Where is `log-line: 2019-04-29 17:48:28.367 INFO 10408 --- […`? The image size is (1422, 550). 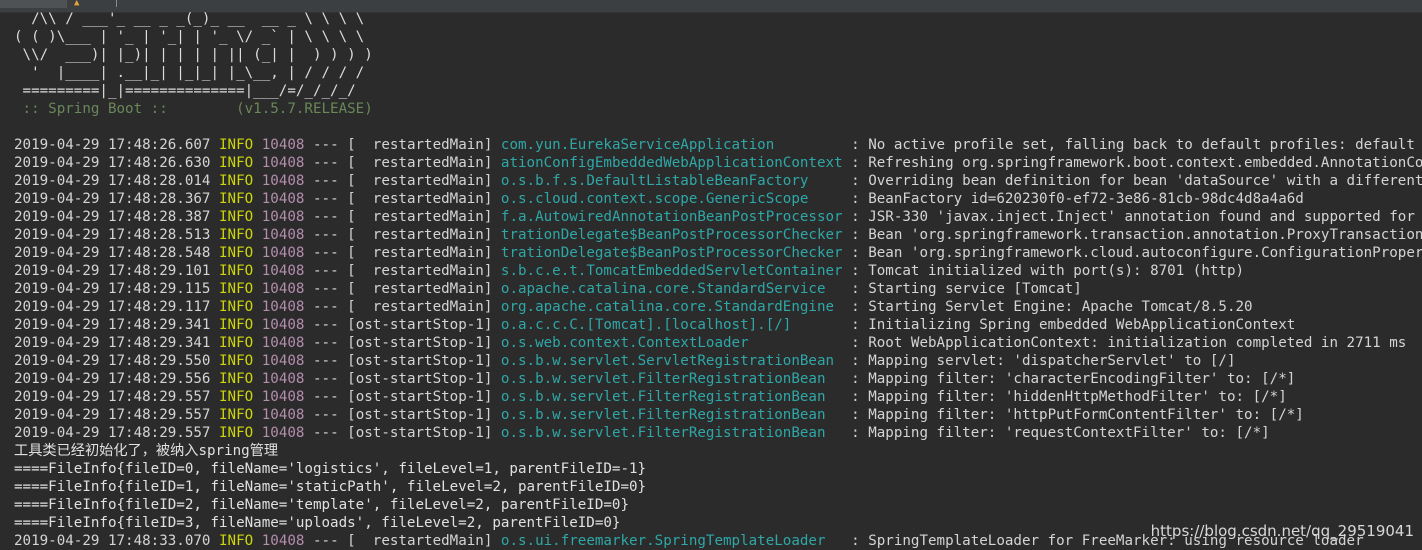
log-line: 2019-04-29 17:48:28.367 INFO 10408 --- [… is located at coordinates (659, 199).